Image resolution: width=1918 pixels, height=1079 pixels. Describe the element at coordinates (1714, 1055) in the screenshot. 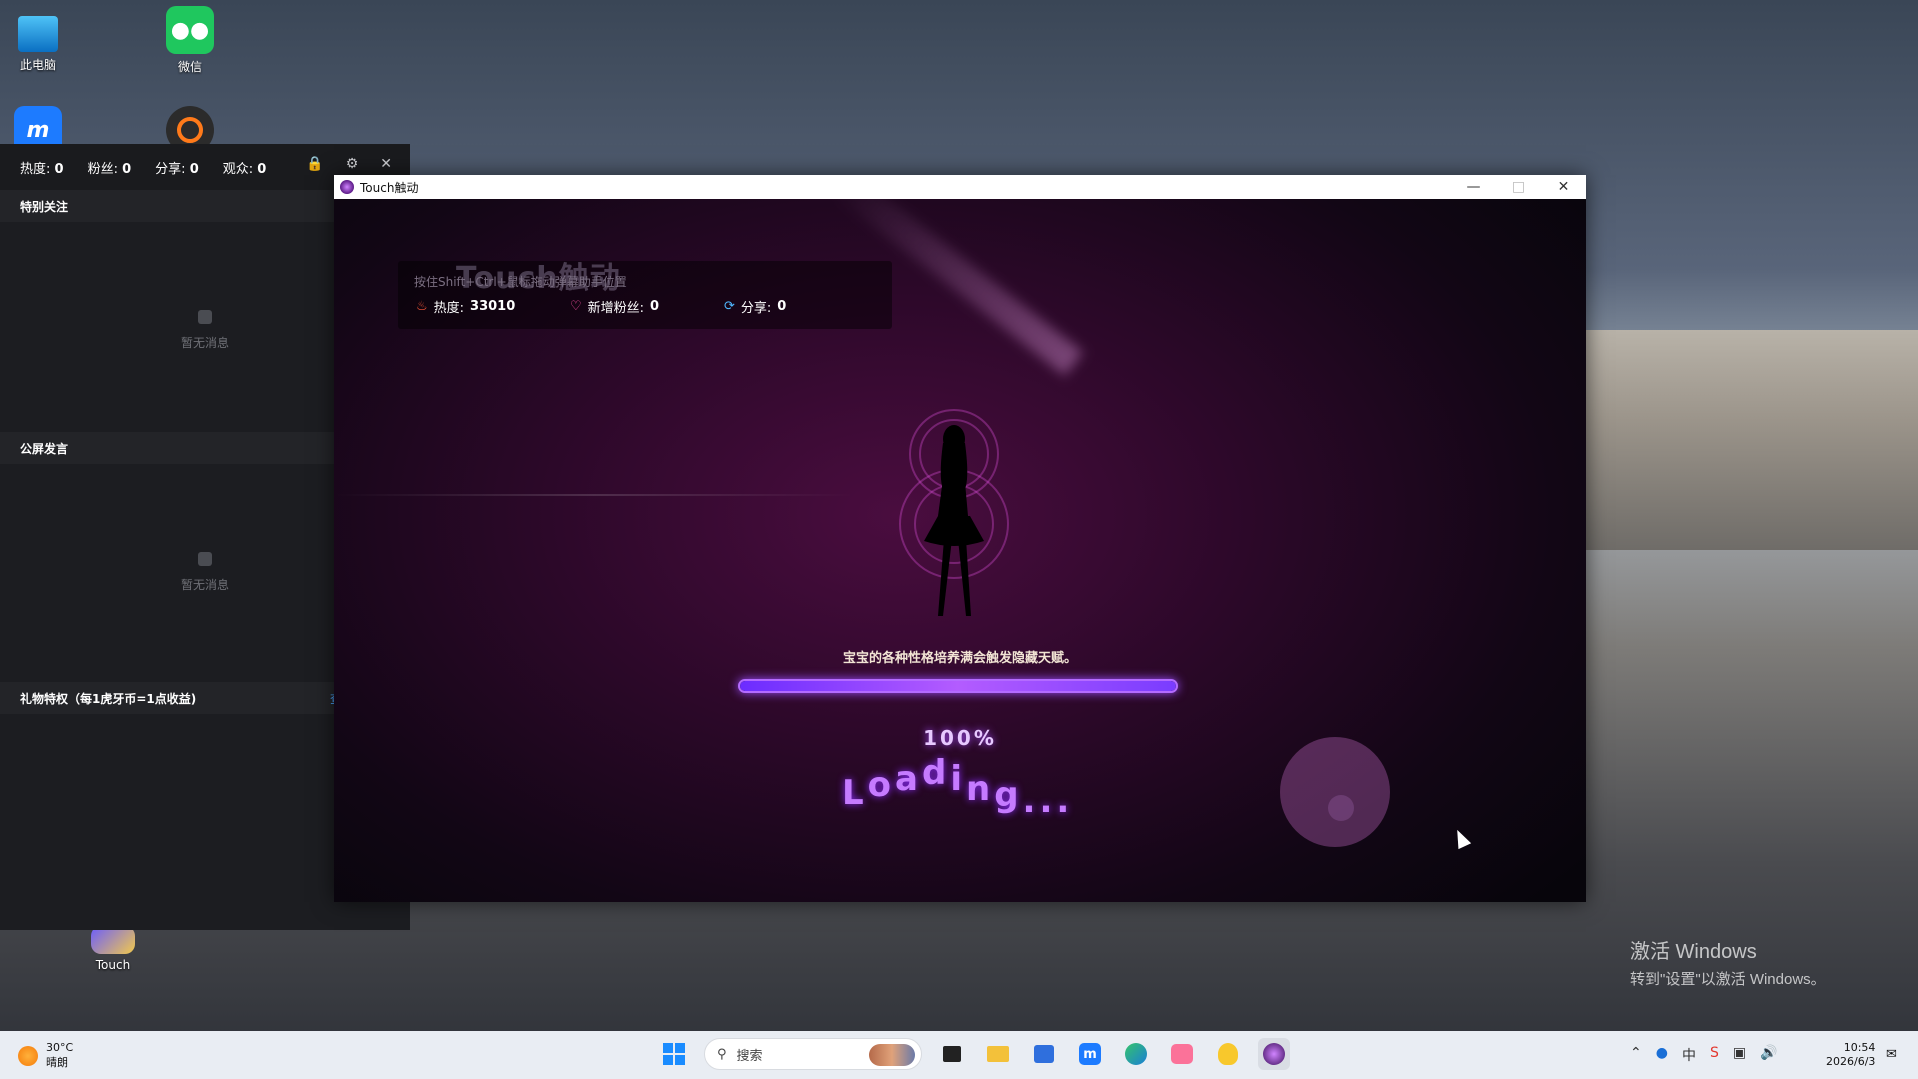

I see `antivirus-icon: S` at that location.